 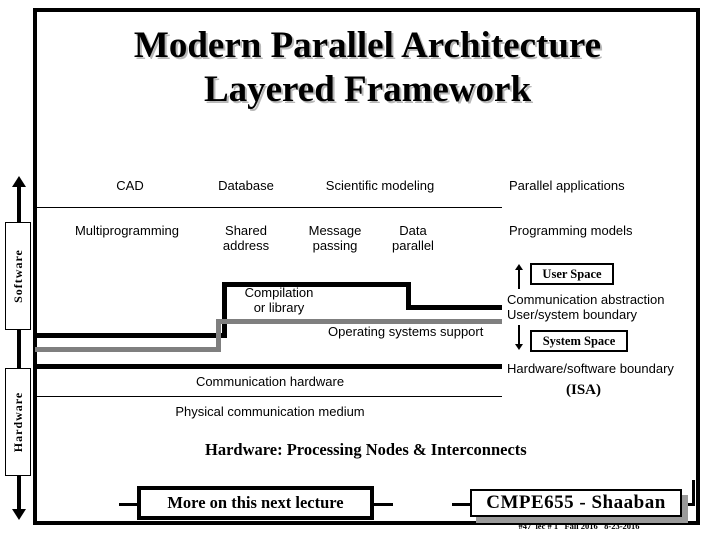 I want to click on layer-item-scientific-modeling: Scientific modeling, so click(x=380, y=185).